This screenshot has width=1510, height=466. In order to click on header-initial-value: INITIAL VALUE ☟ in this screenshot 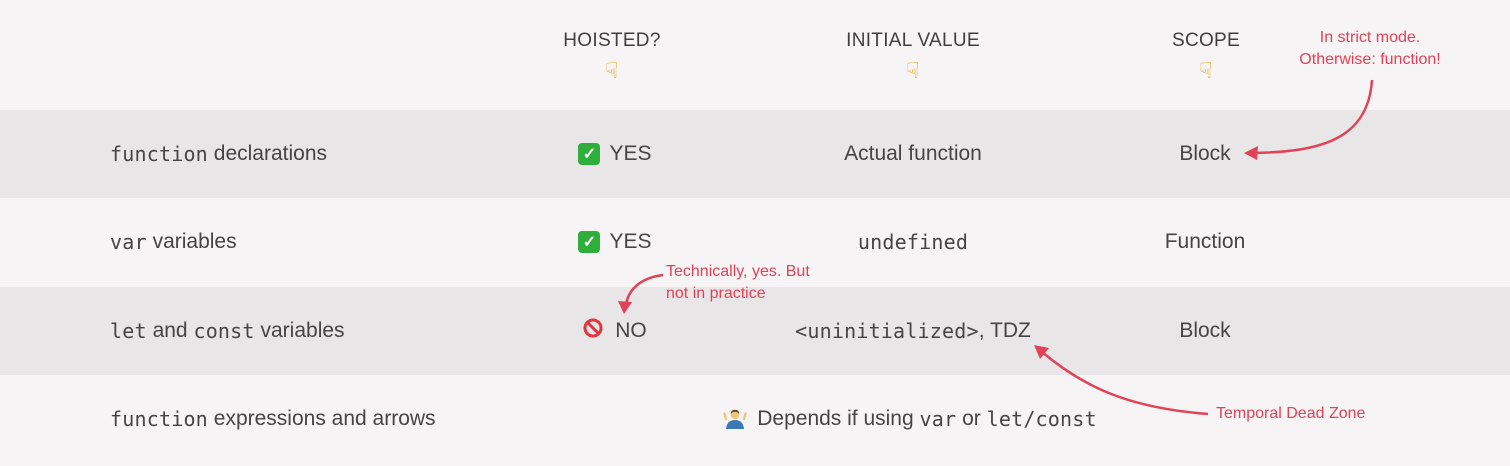, I will do `click(913, 56)`.